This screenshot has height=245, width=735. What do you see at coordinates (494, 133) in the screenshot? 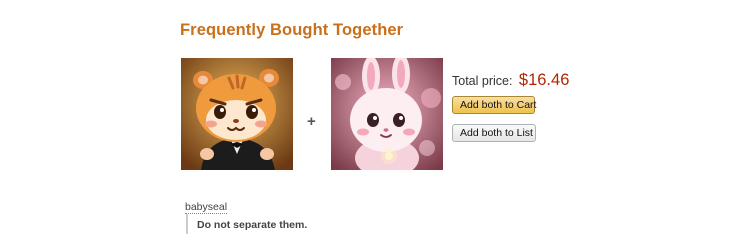
I see `add-both-to-list-button: Add both to List` at bounding box center [494, 133].